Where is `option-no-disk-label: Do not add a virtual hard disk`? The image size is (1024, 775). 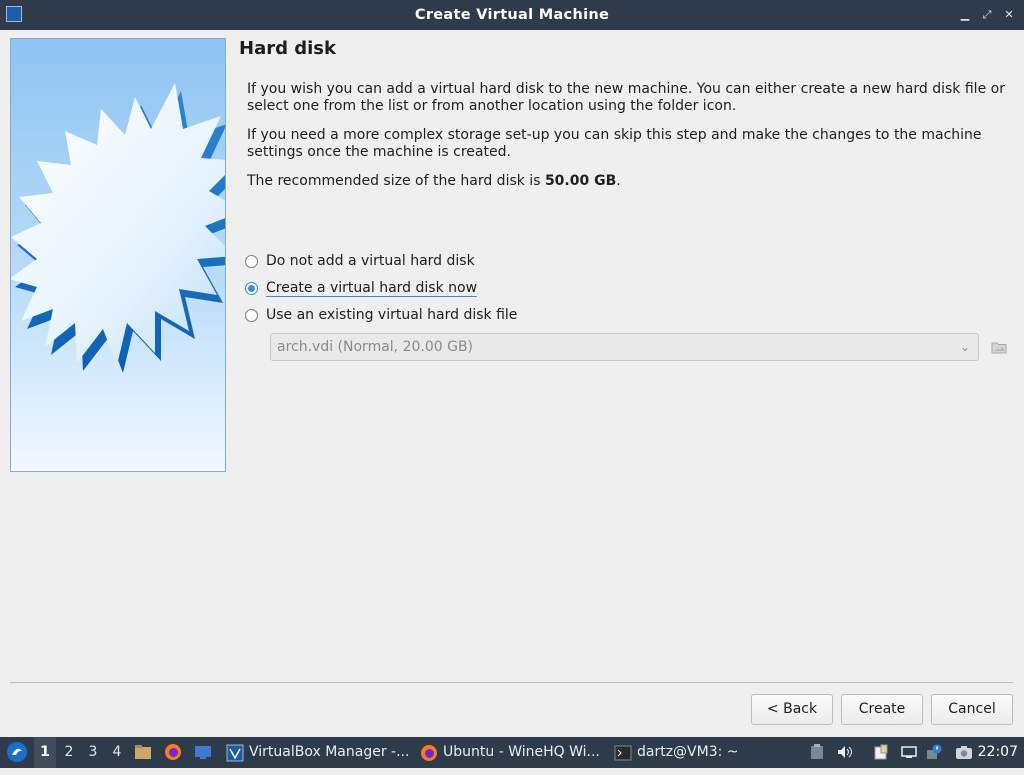
option-no-disk-label: Do not add a virtual hard disk is located at coordinates (370, 261).